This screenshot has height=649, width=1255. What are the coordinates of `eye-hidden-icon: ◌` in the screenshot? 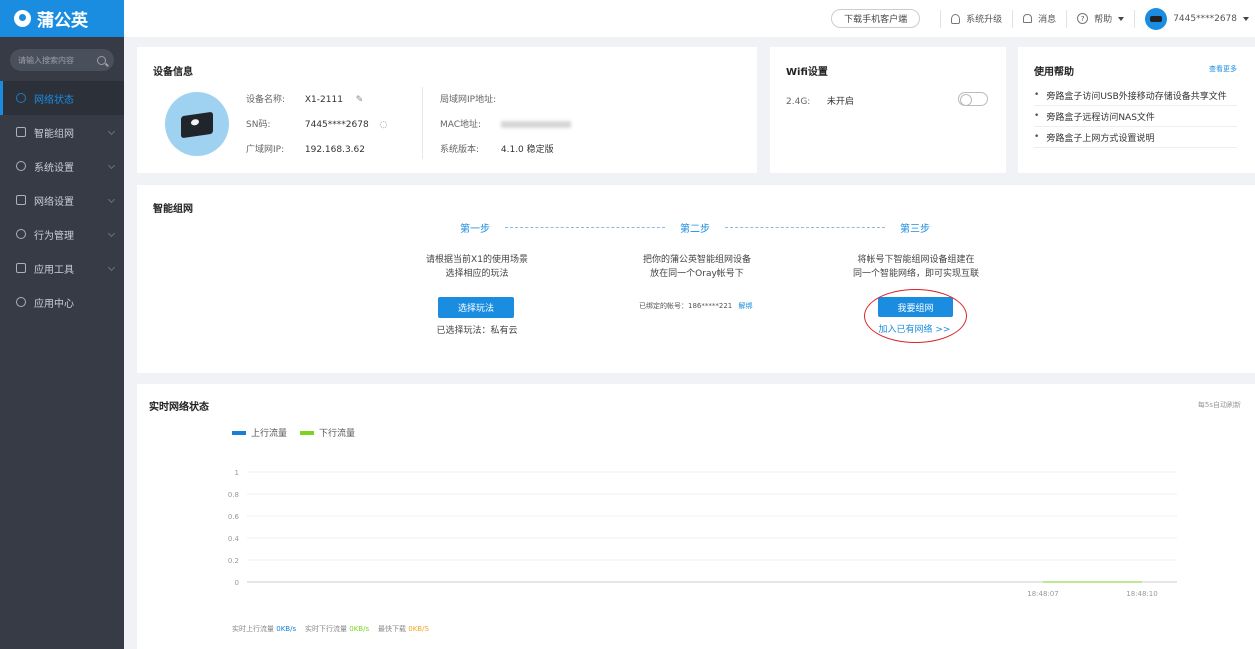 It's located at (384, 125).